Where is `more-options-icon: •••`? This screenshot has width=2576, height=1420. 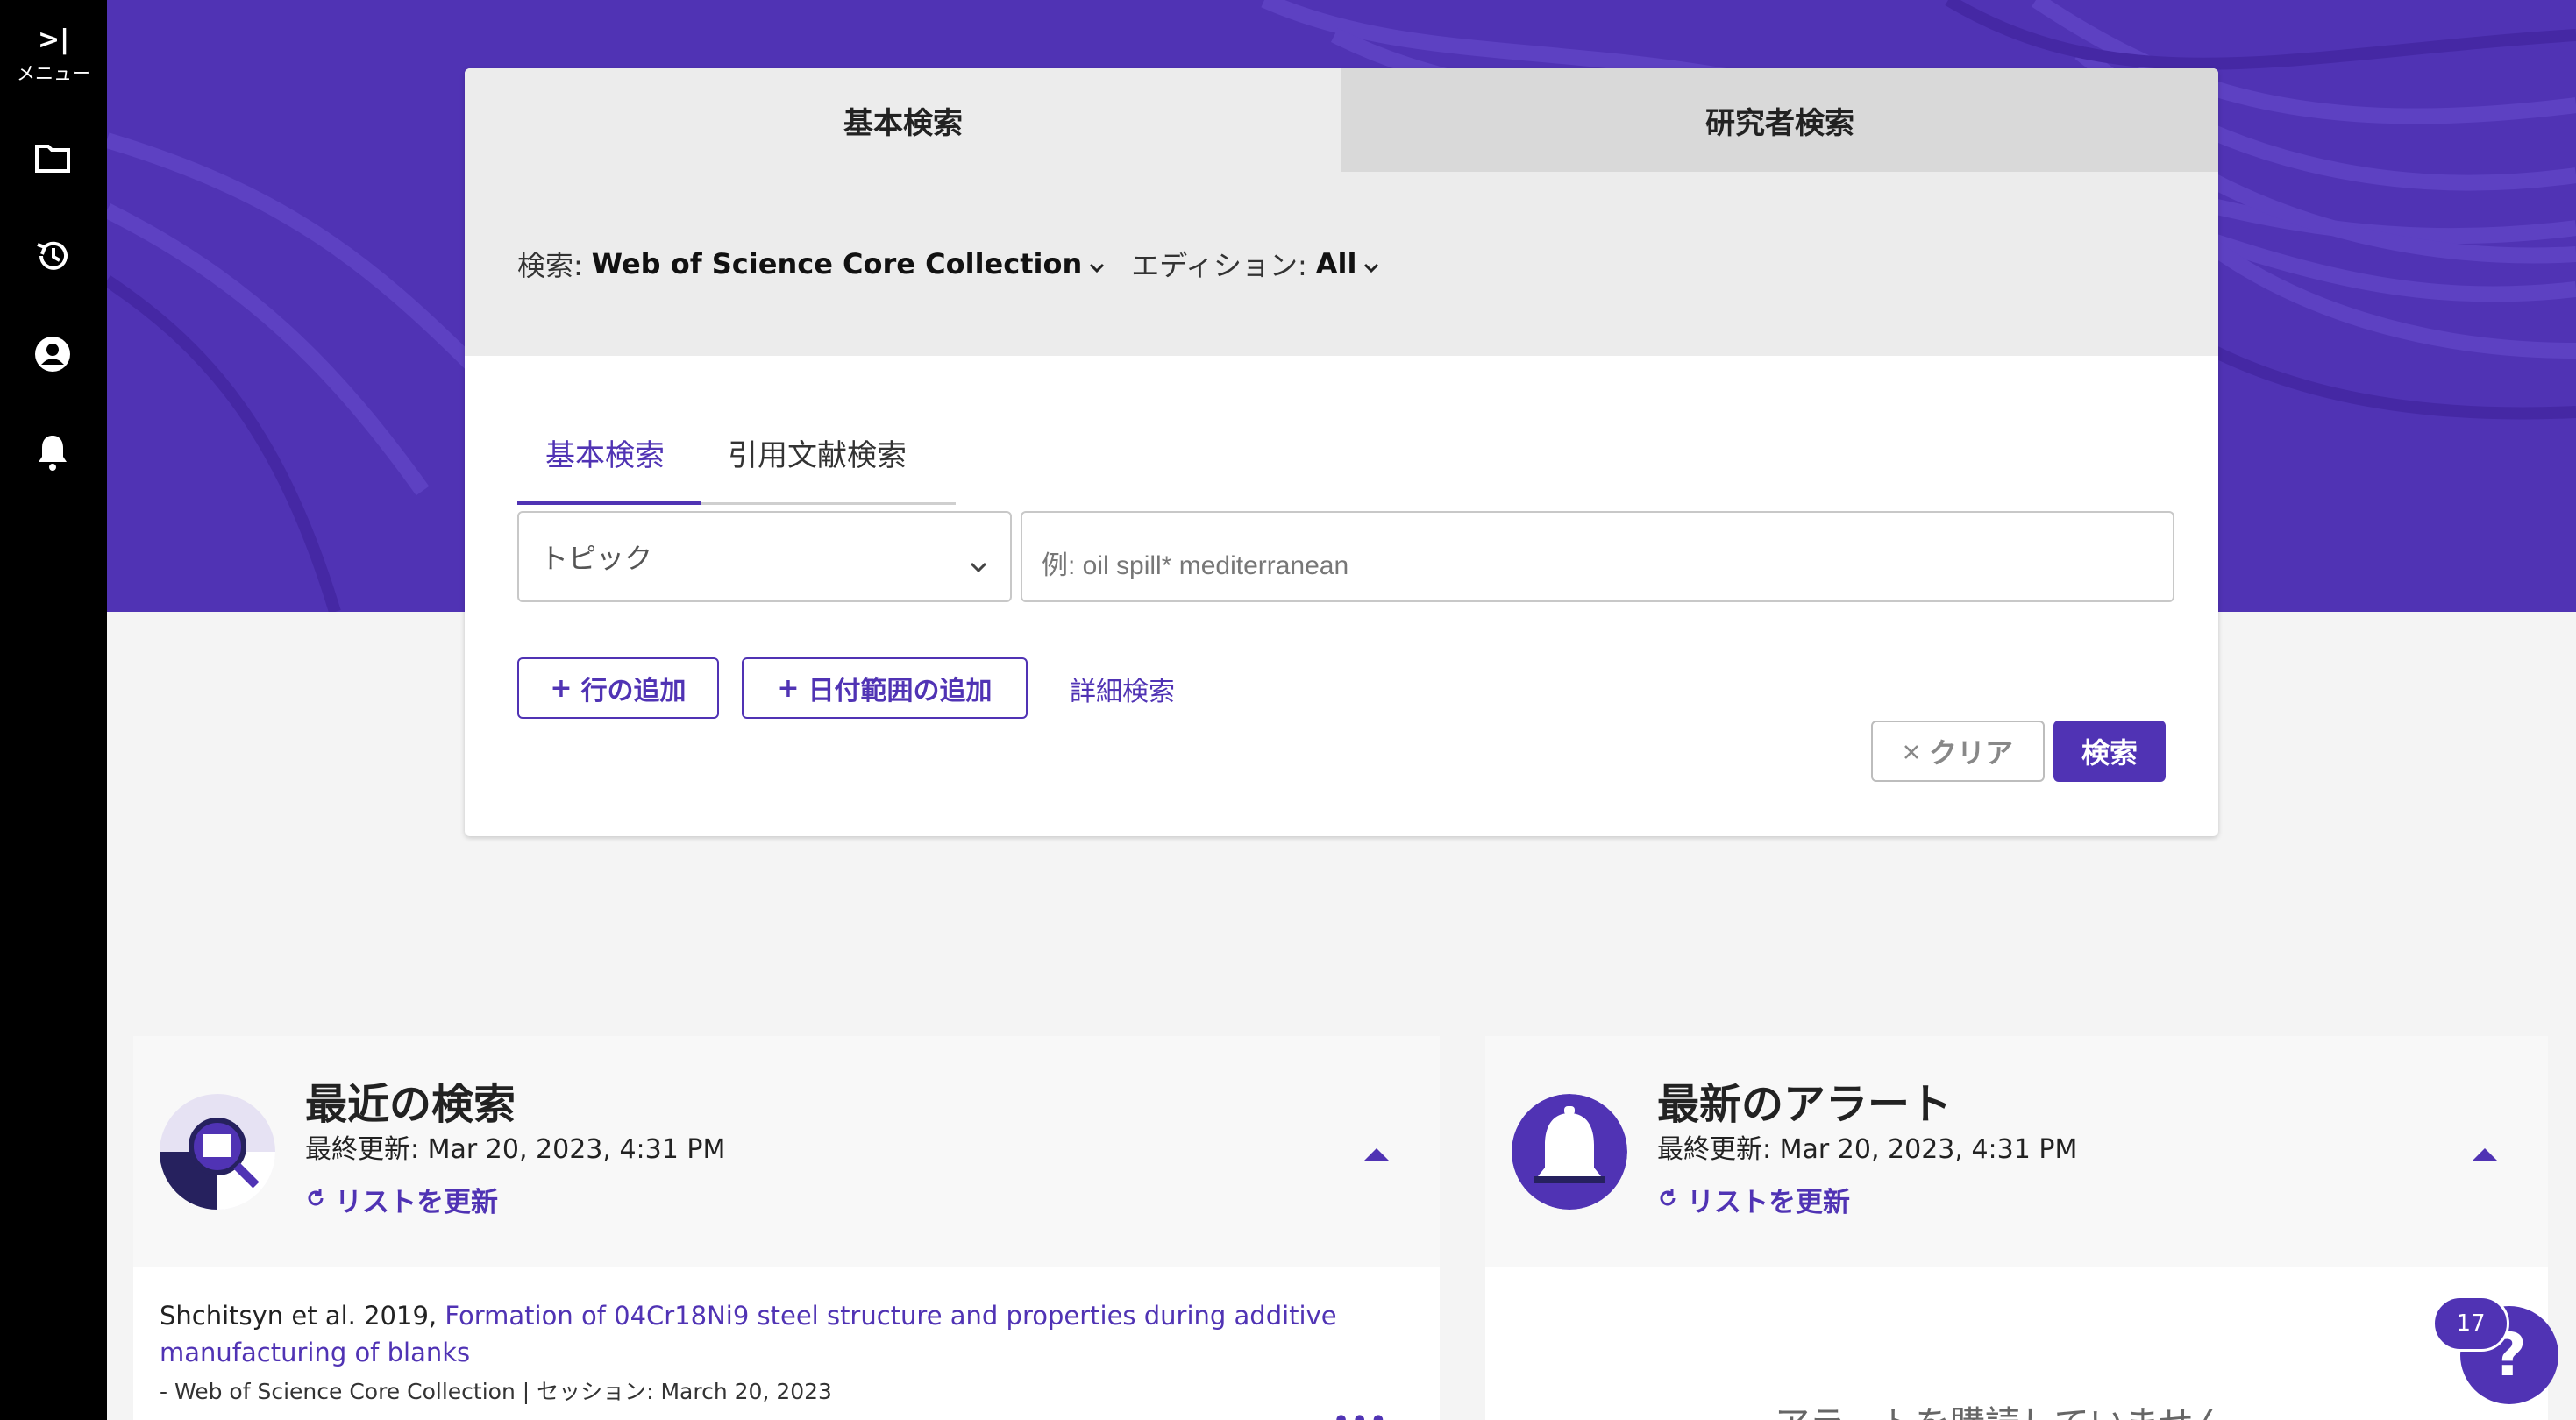 more-options-icon: ••• is located at coordinates (1361, 1413).